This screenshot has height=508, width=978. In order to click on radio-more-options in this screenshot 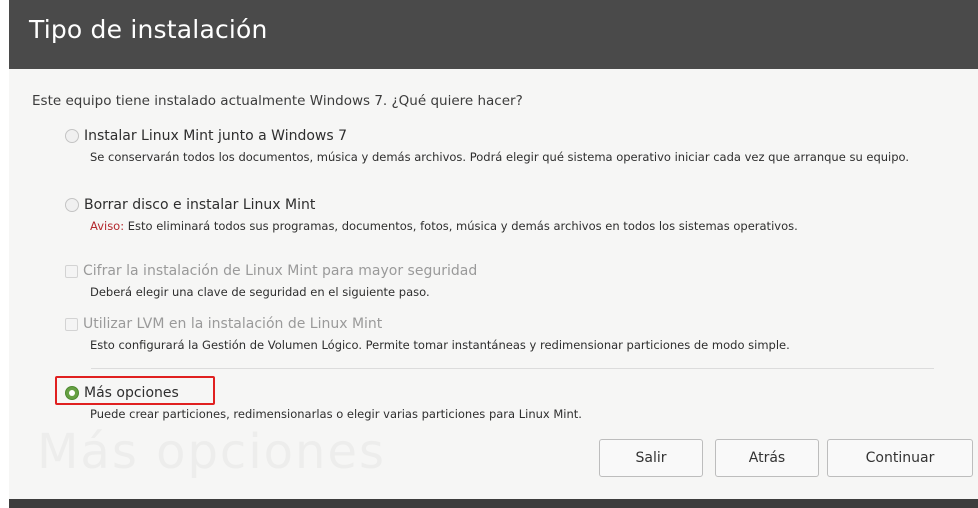, I will do `click(72, 393)`.